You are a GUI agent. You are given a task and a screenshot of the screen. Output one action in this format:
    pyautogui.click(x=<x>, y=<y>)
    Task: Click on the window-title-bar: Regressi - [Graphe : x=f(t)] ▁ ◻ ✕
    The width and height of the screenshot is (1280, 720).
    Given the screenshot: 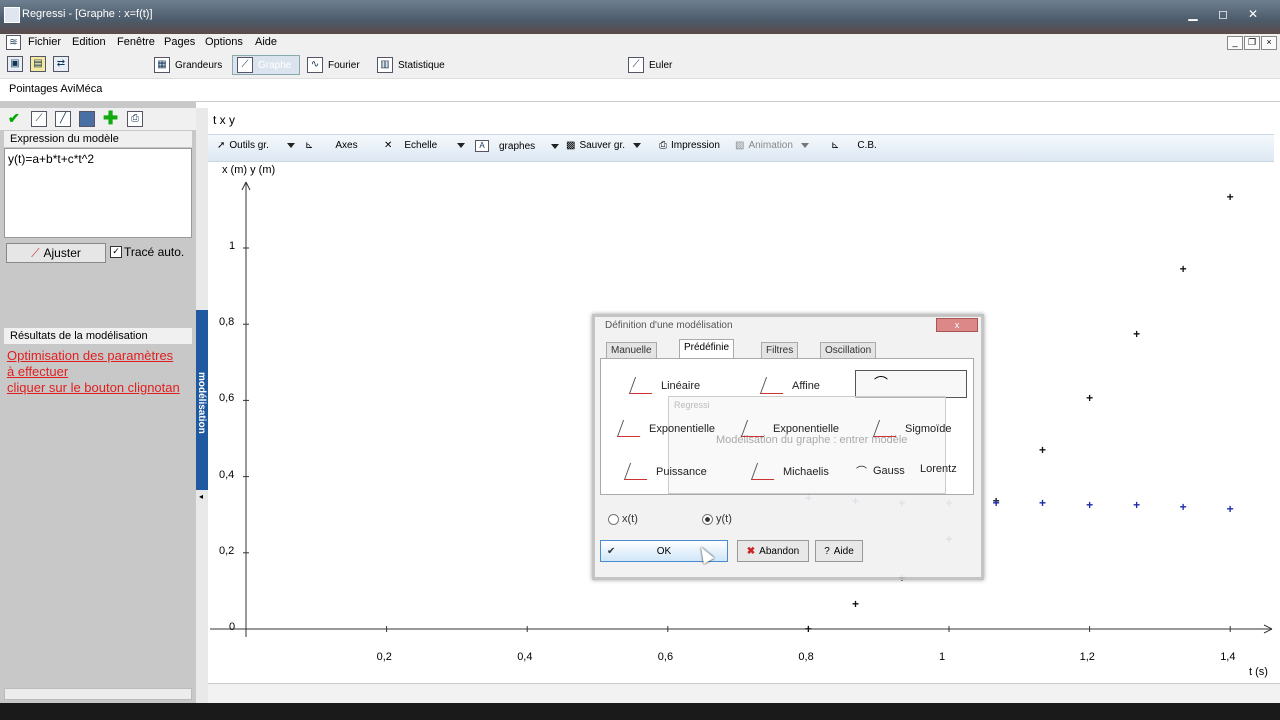 What is the action you would take?
    pyautogui.click(x=640, y=17)
    